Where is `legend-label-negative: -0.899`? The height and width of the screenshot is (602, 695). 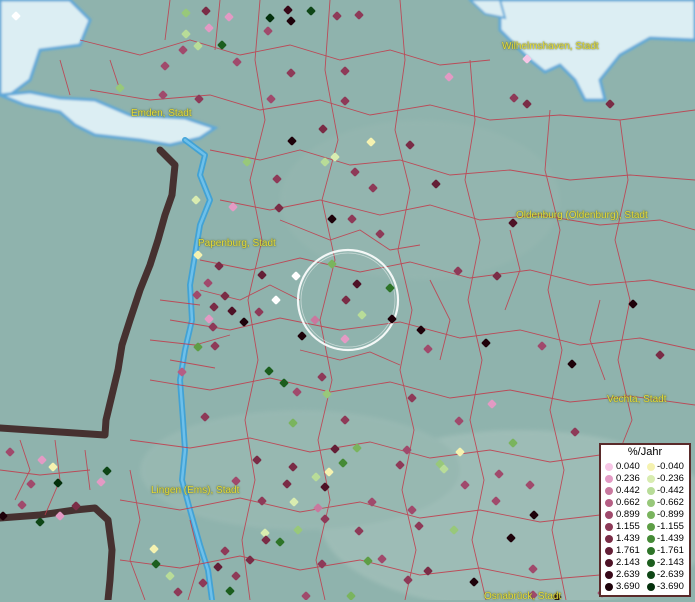
legend-label-negative: -0.899 is located at coordinates (670, 514).